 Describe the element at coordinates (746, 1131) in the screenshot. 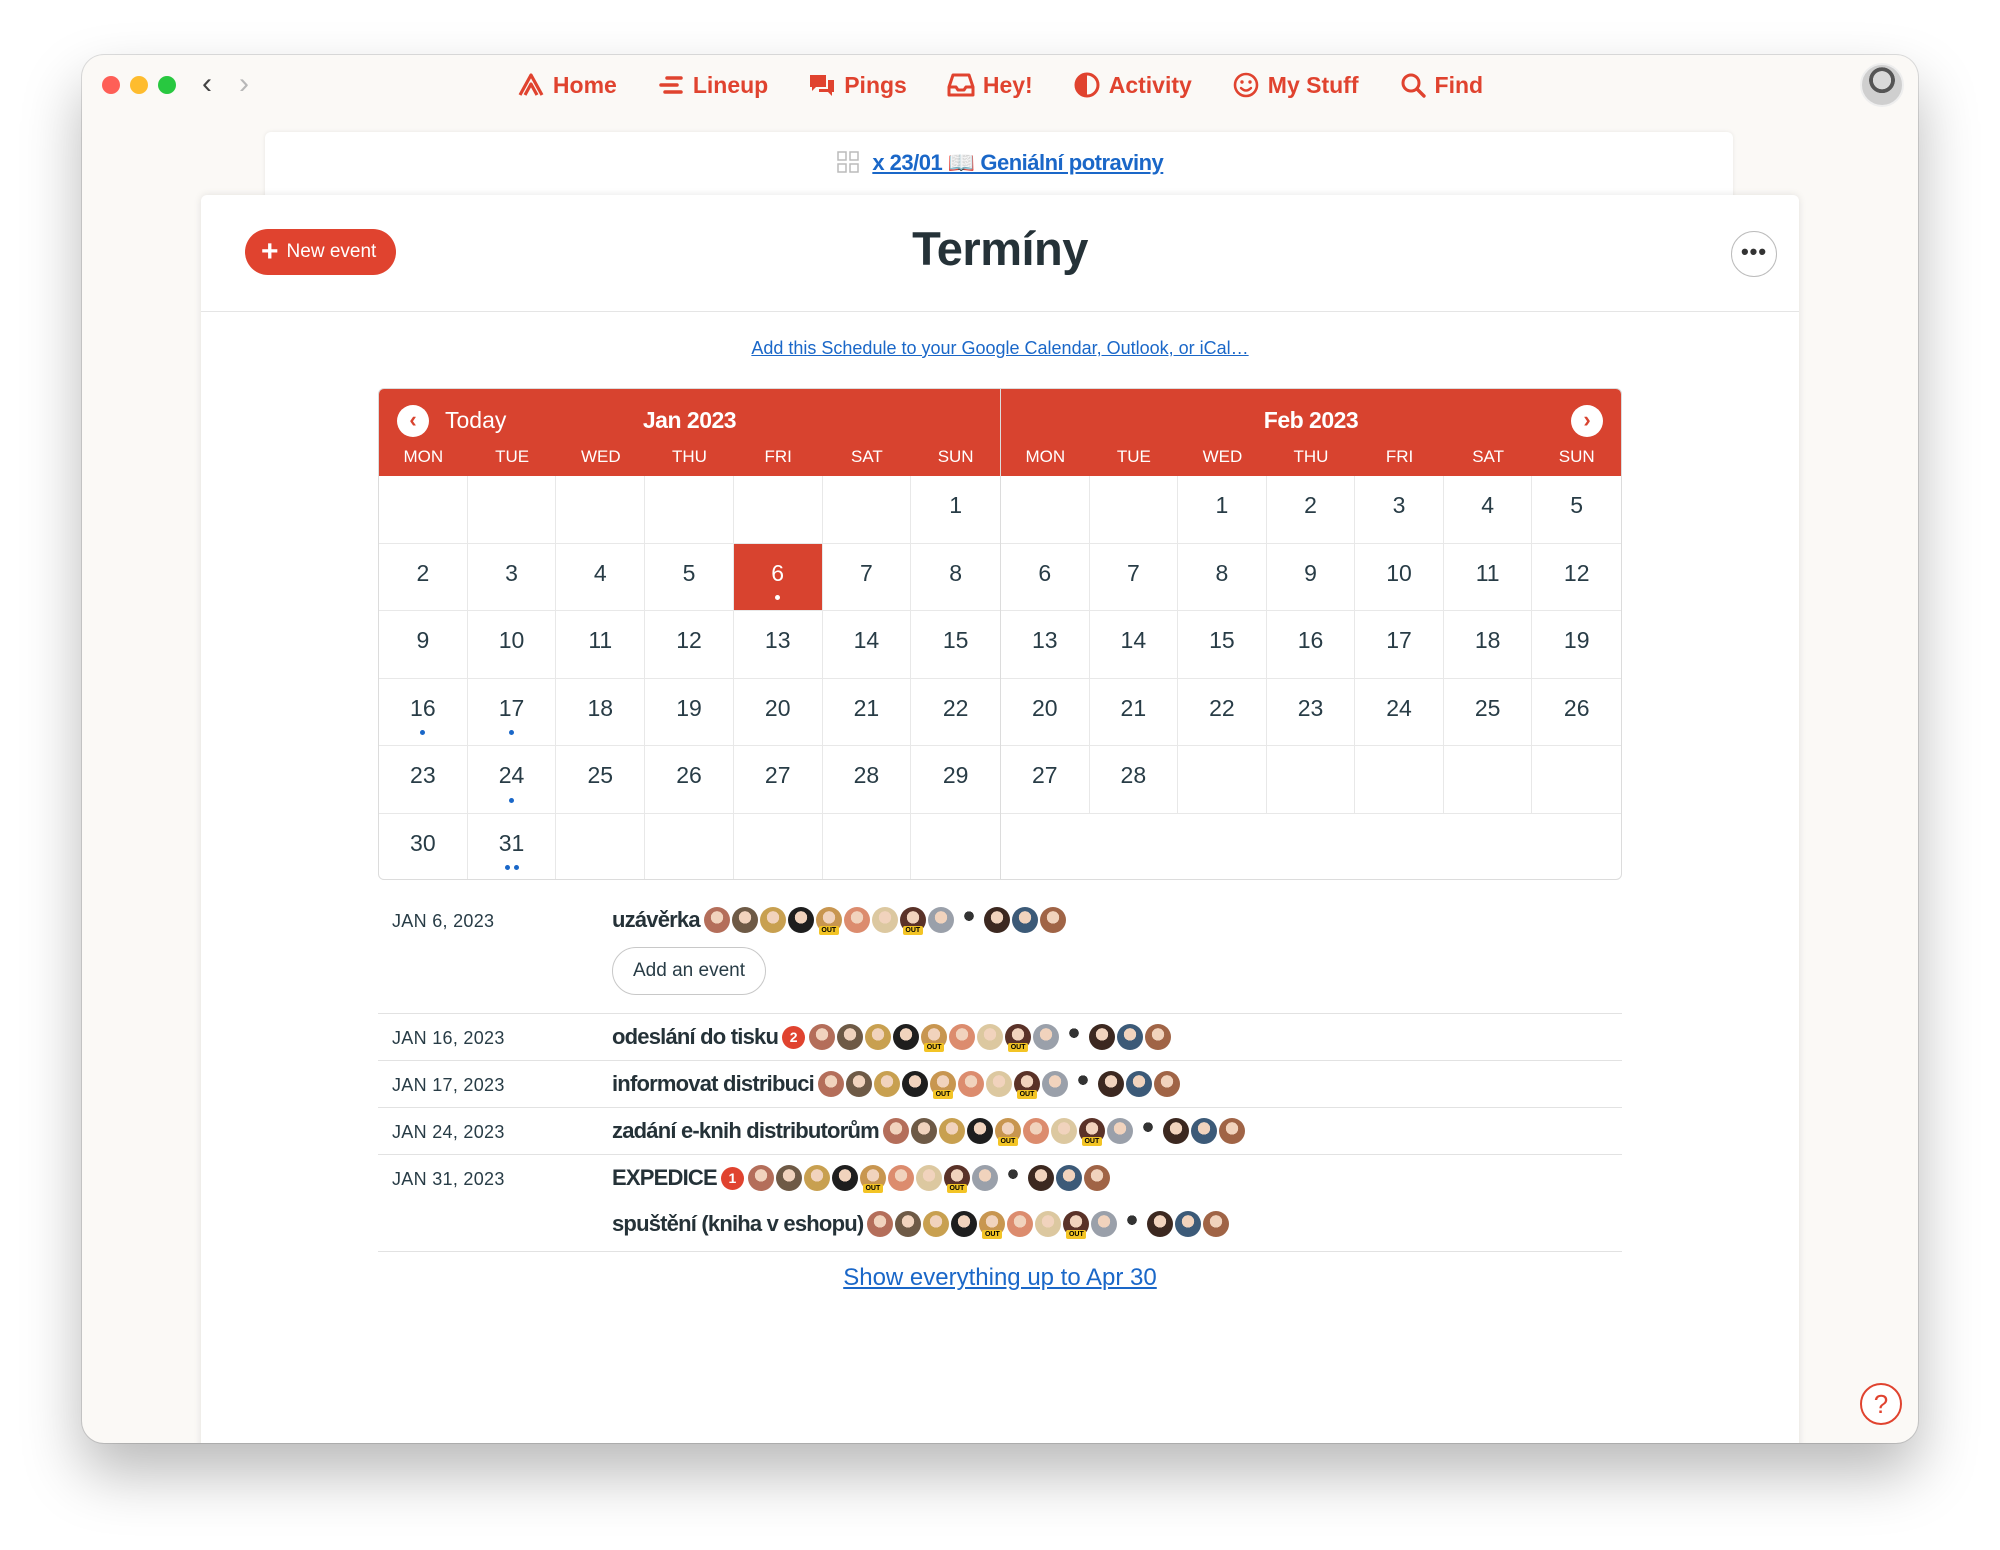

I see `event-title: zadání e-knih distributorům` at that location.